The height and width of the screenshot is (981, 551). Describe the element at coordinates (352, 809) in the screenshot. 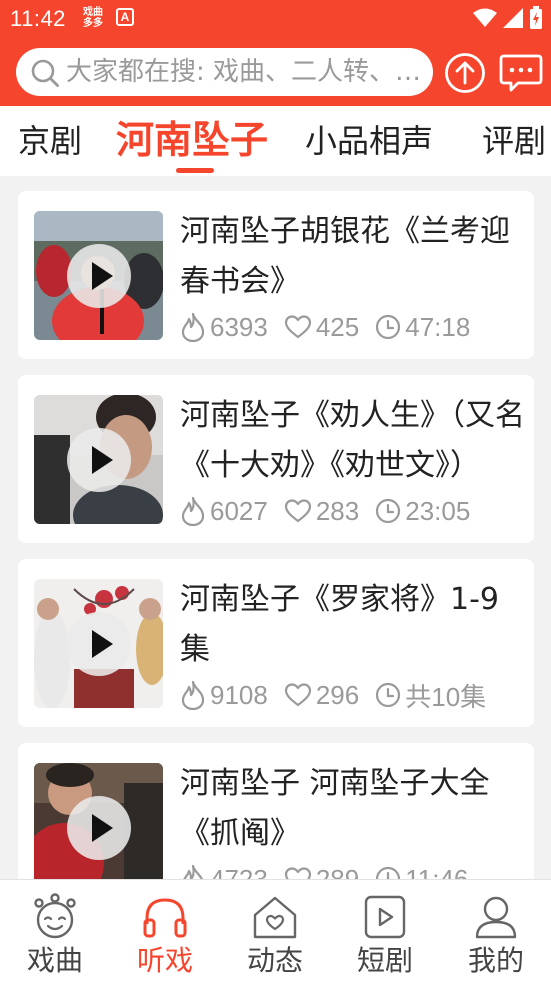

I see `video-title: 河南坠子 河南坠子大全《抓阄》` at that location.